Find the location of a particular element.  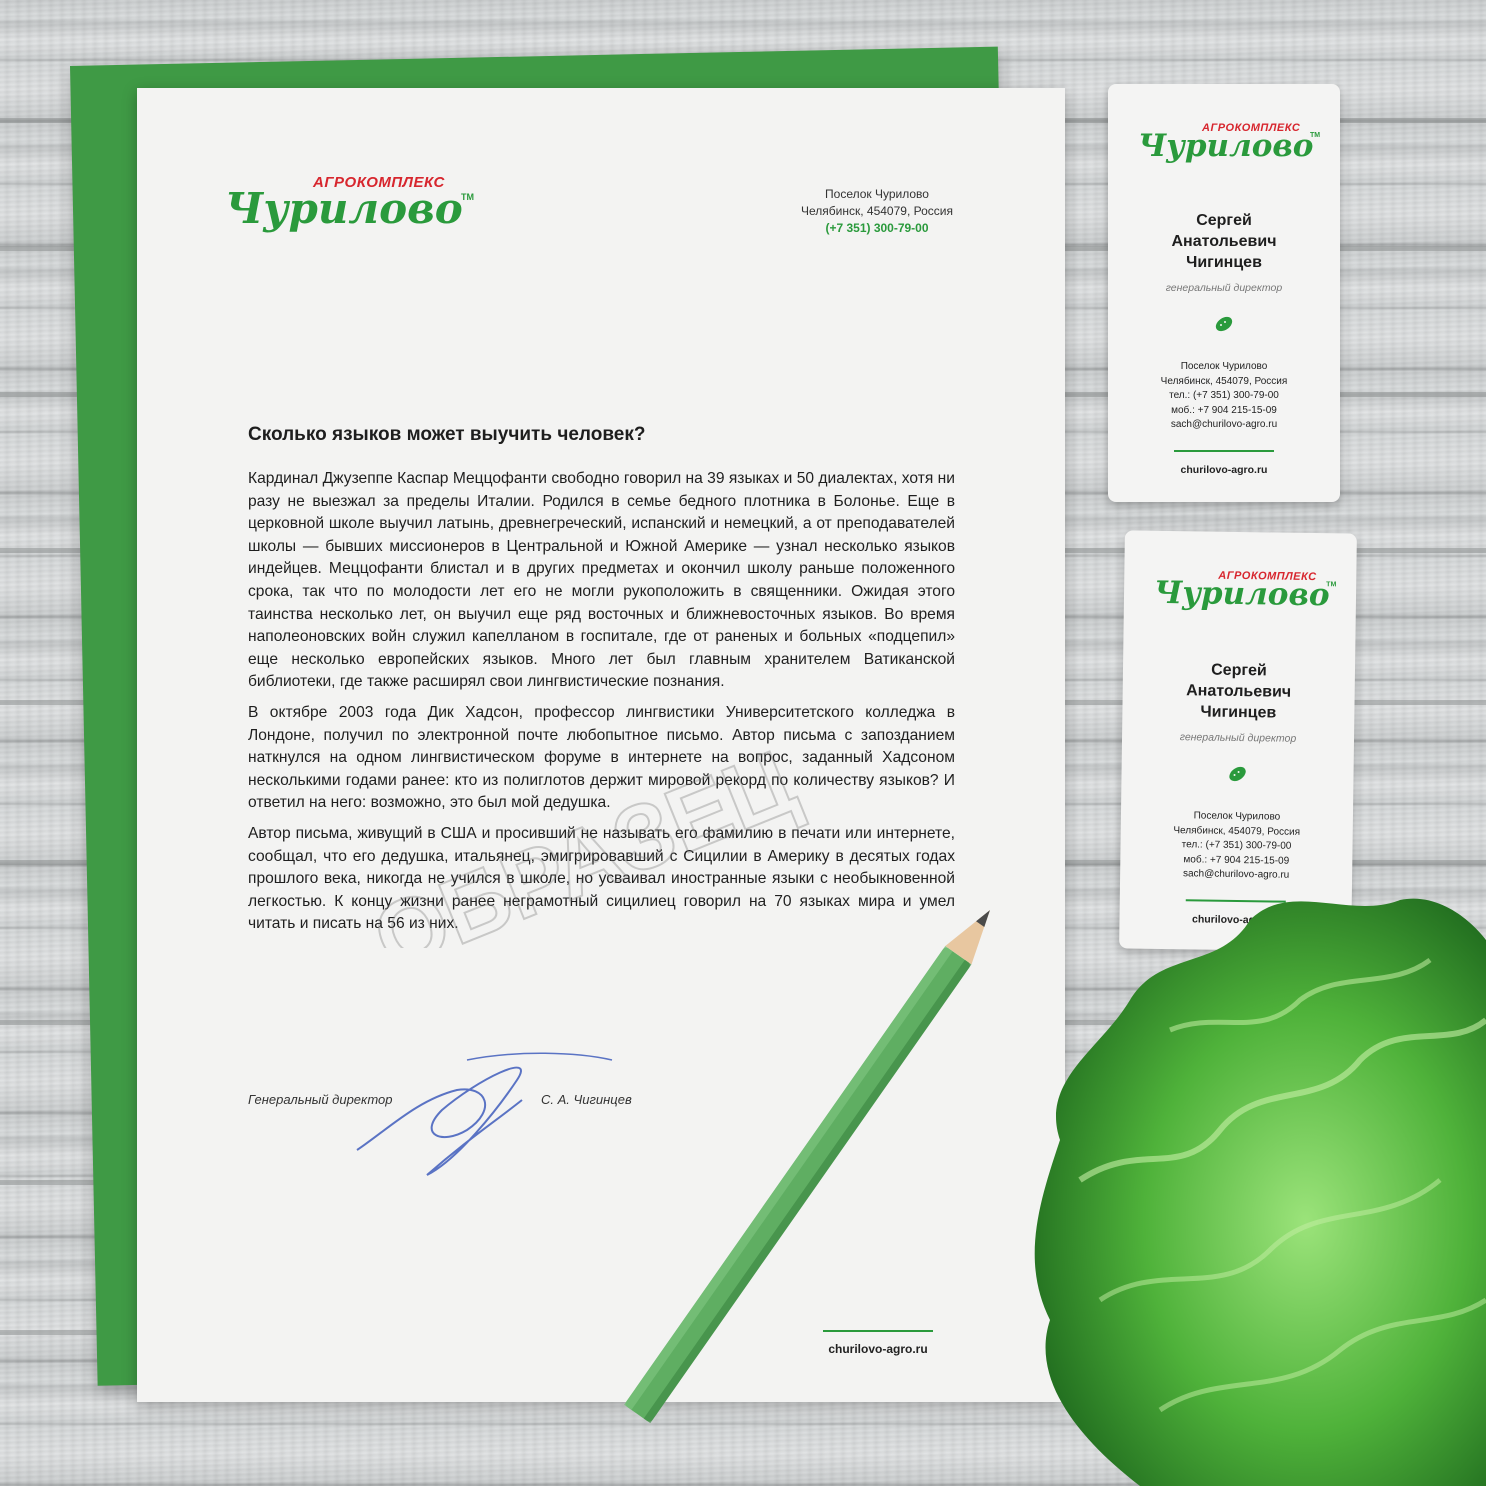

mobile-number: моб.: +7 904 215-15-09 is located at coordinates (1224, 410).